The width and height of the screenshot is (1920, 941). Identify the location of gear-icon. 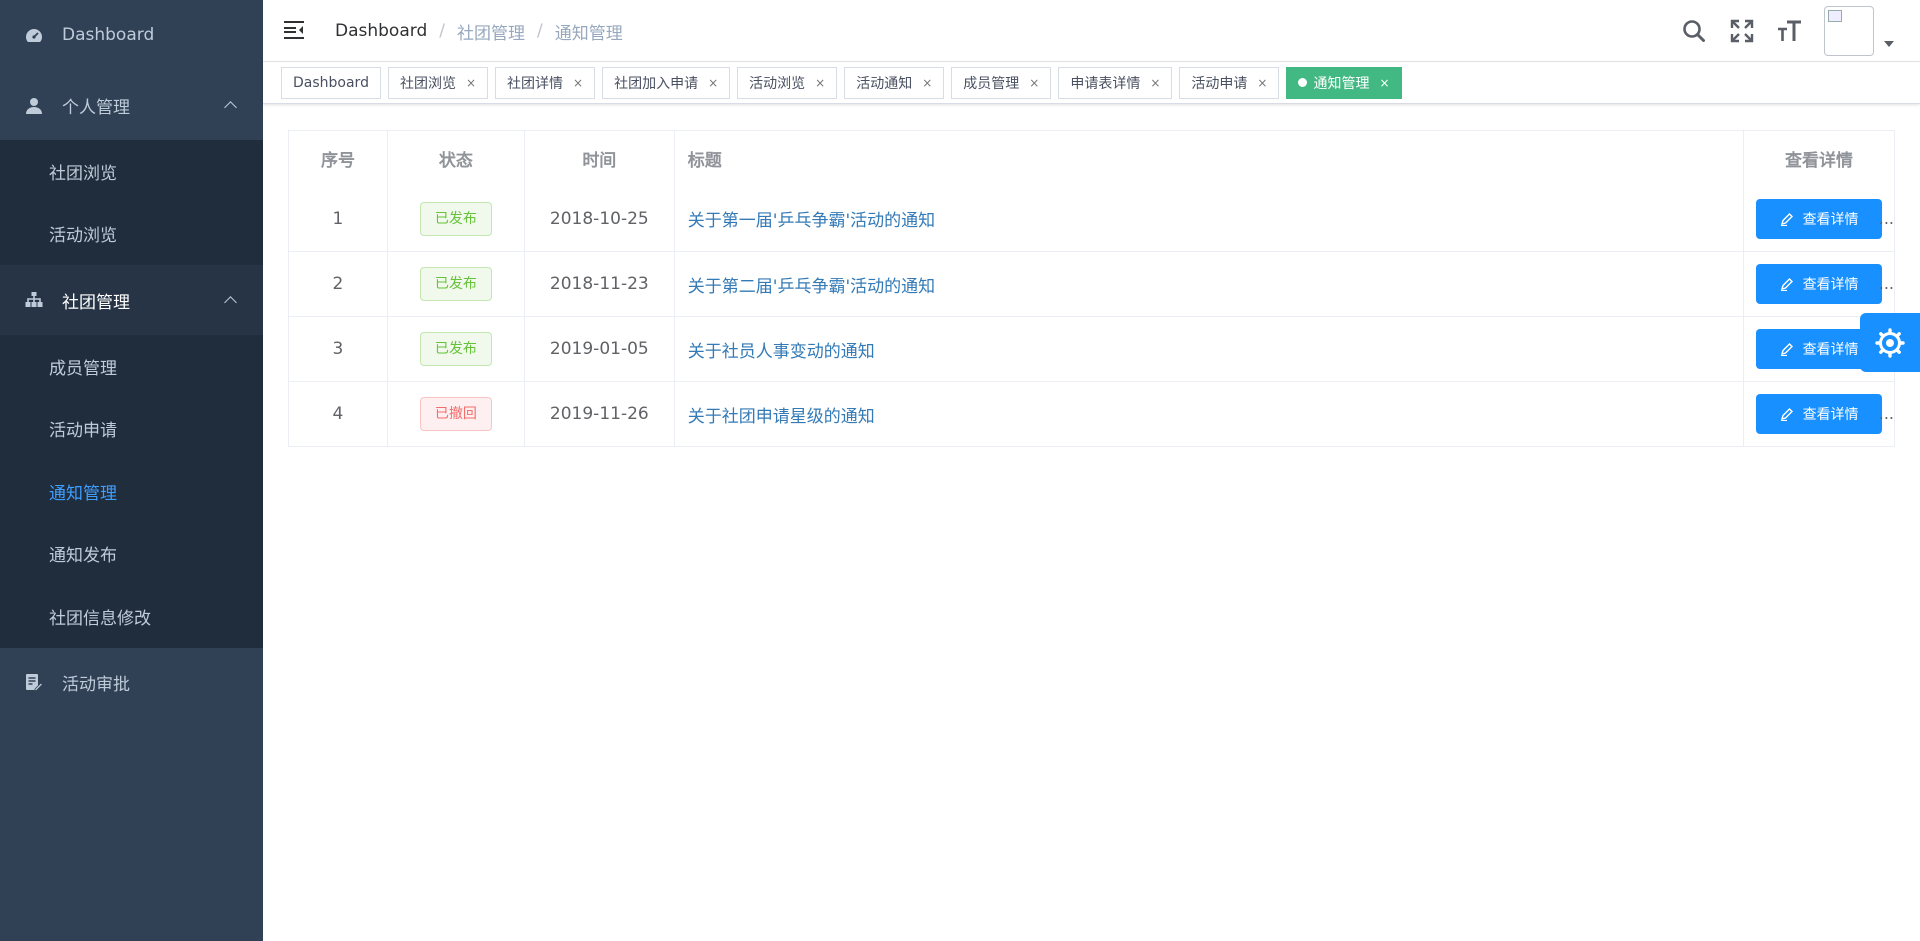
(1890, 342).